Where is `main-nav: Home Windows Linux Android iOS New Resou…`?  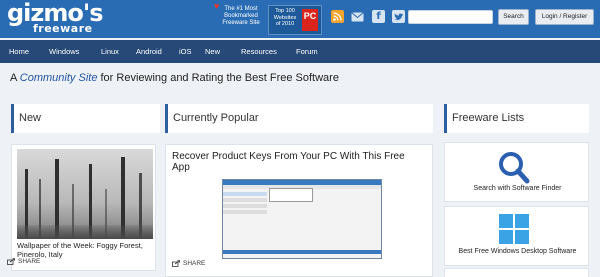 main-nav: Home Windows Linux Android iOS New Resou… is located at coordinates (300, 51).